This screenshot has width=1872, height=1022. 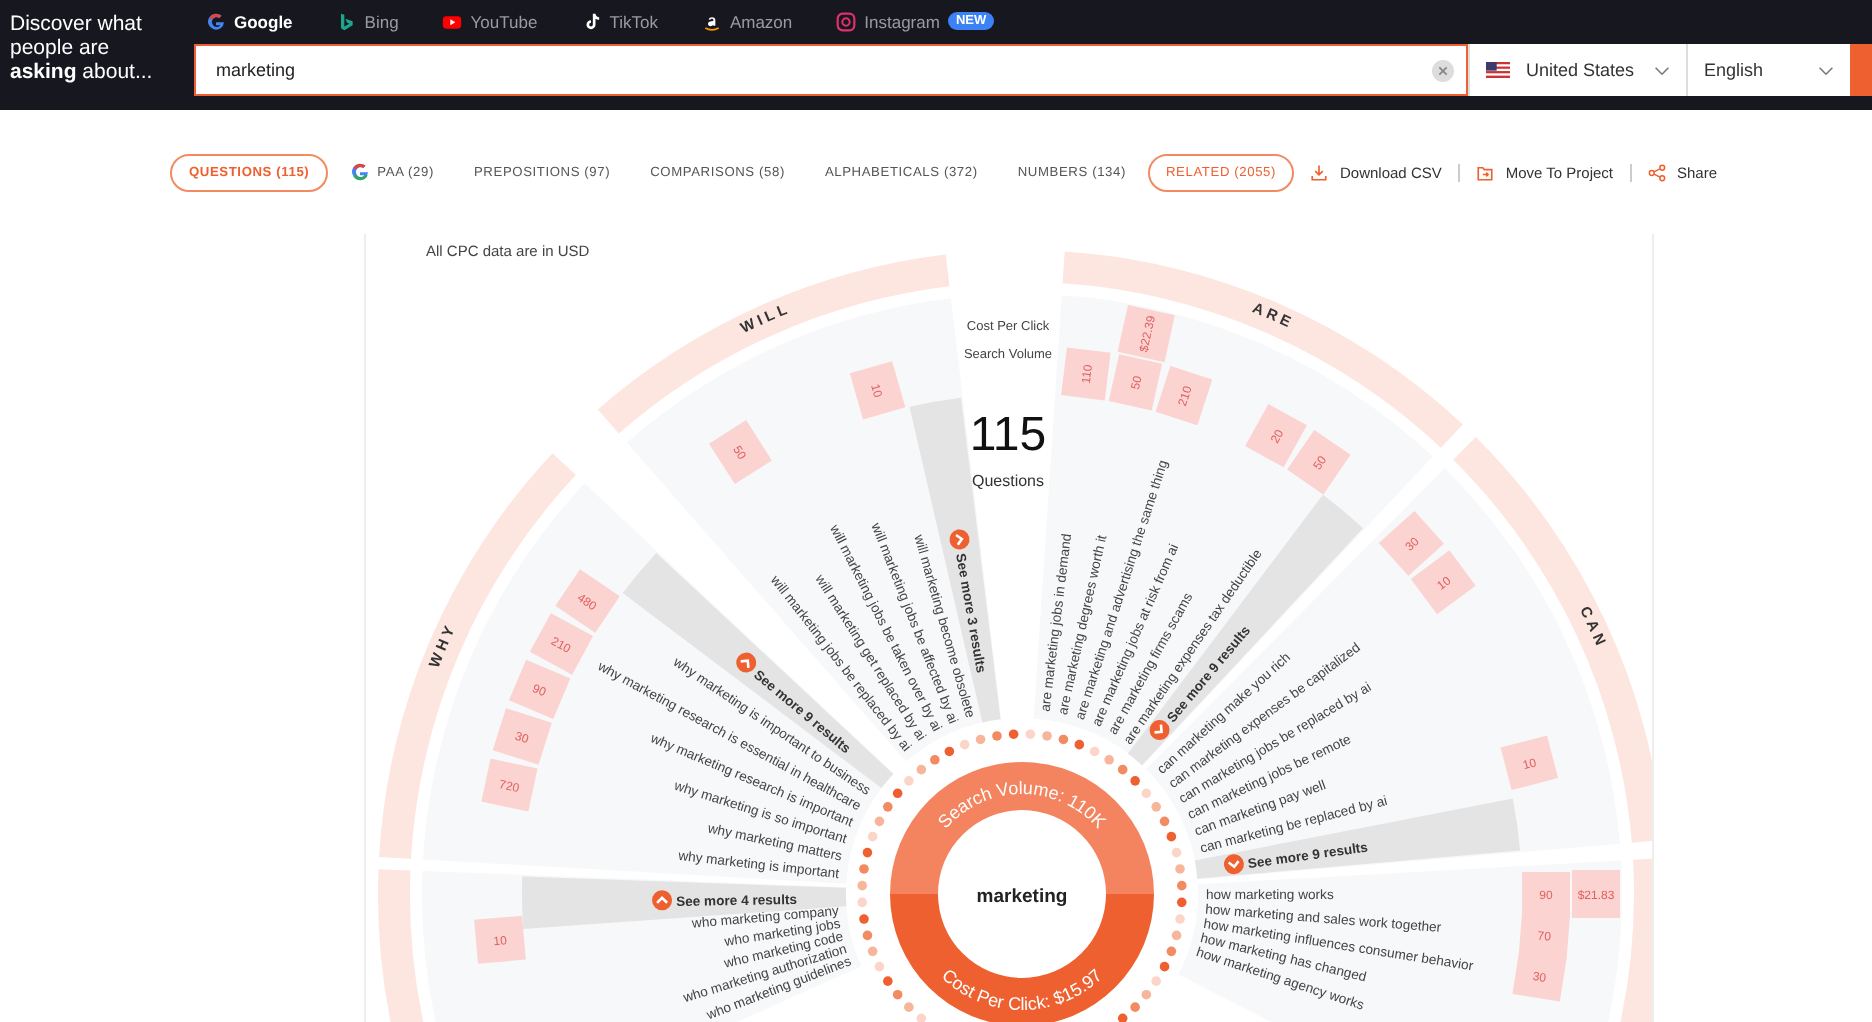 I want to click on engine-tab: YouTube, so click(x=490, y=21).